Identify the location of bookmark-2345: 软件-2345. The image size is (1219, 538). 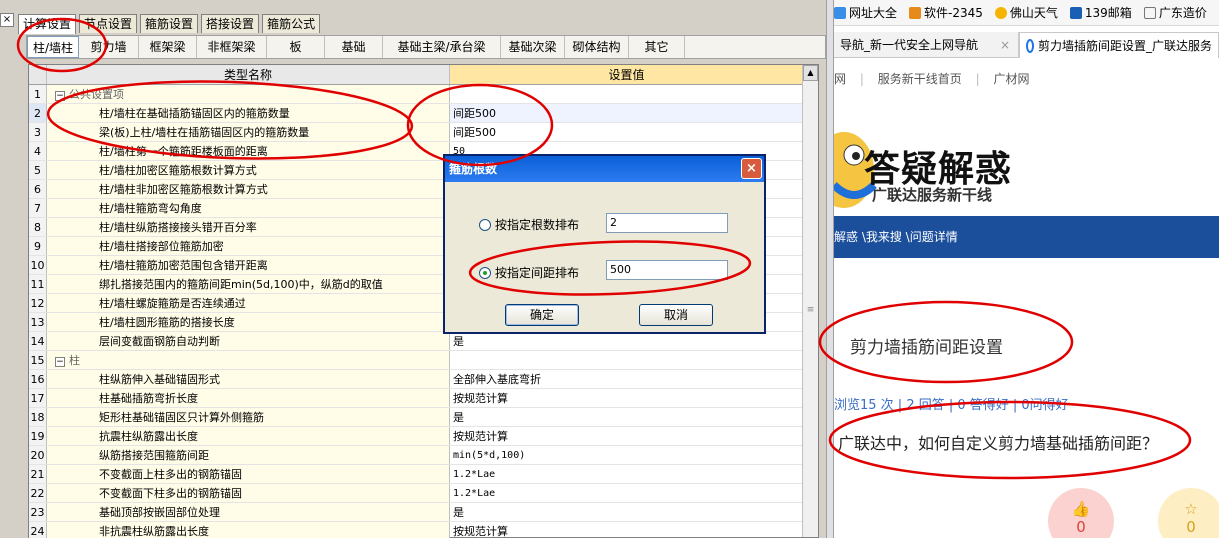
(946, 12).